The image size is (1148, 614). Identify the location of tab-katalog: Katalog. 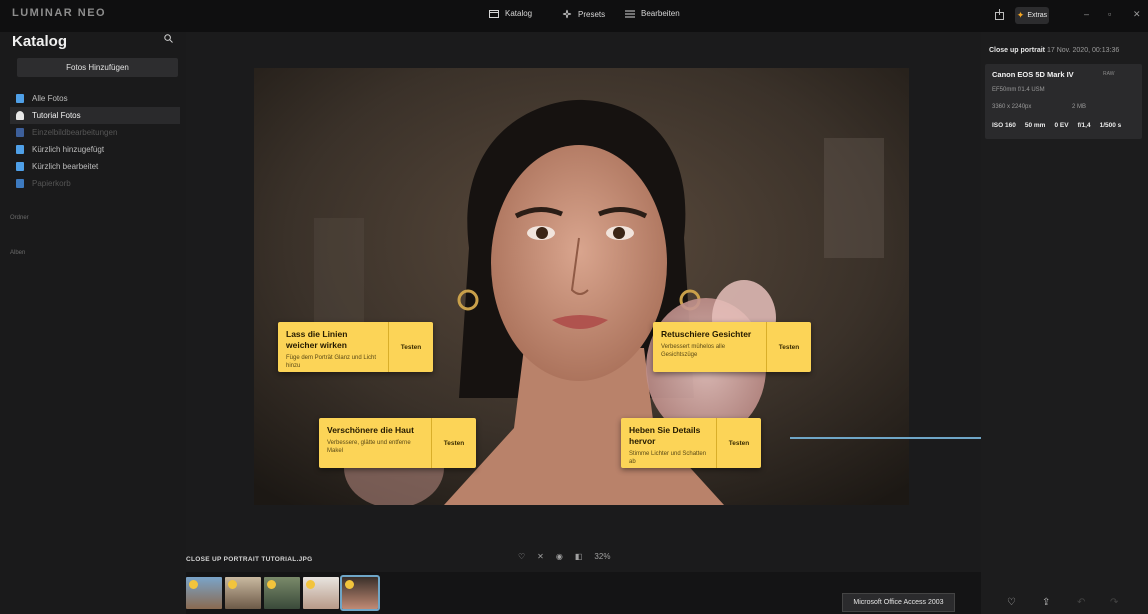
(510, 13).